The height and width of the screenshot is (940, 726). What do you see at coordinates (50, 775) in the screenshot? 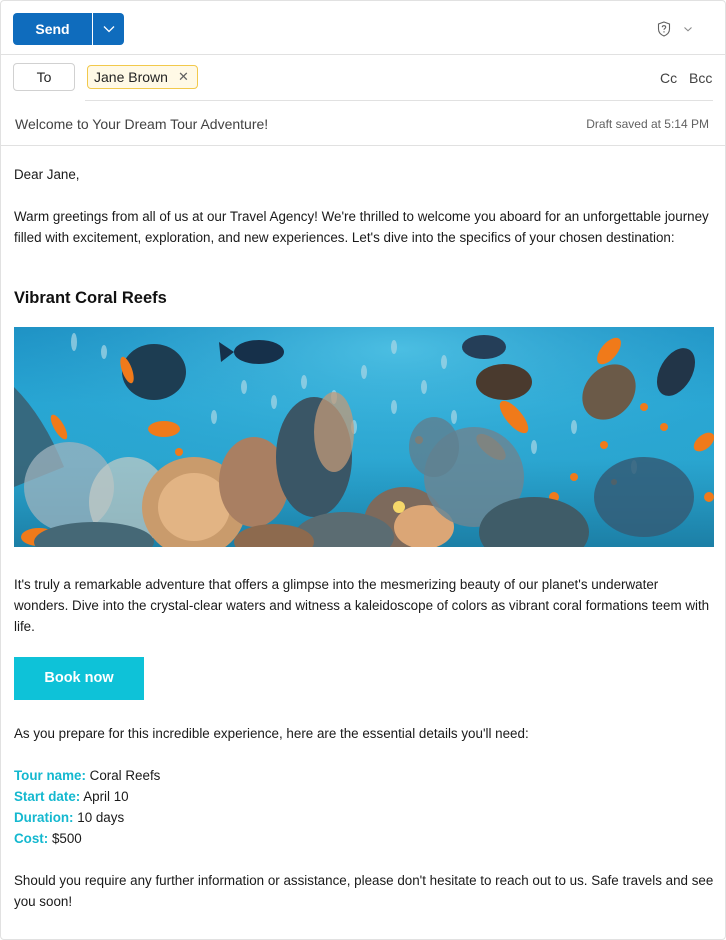
I see `detail-label: Tour name:` at bounding box center [50, 775].